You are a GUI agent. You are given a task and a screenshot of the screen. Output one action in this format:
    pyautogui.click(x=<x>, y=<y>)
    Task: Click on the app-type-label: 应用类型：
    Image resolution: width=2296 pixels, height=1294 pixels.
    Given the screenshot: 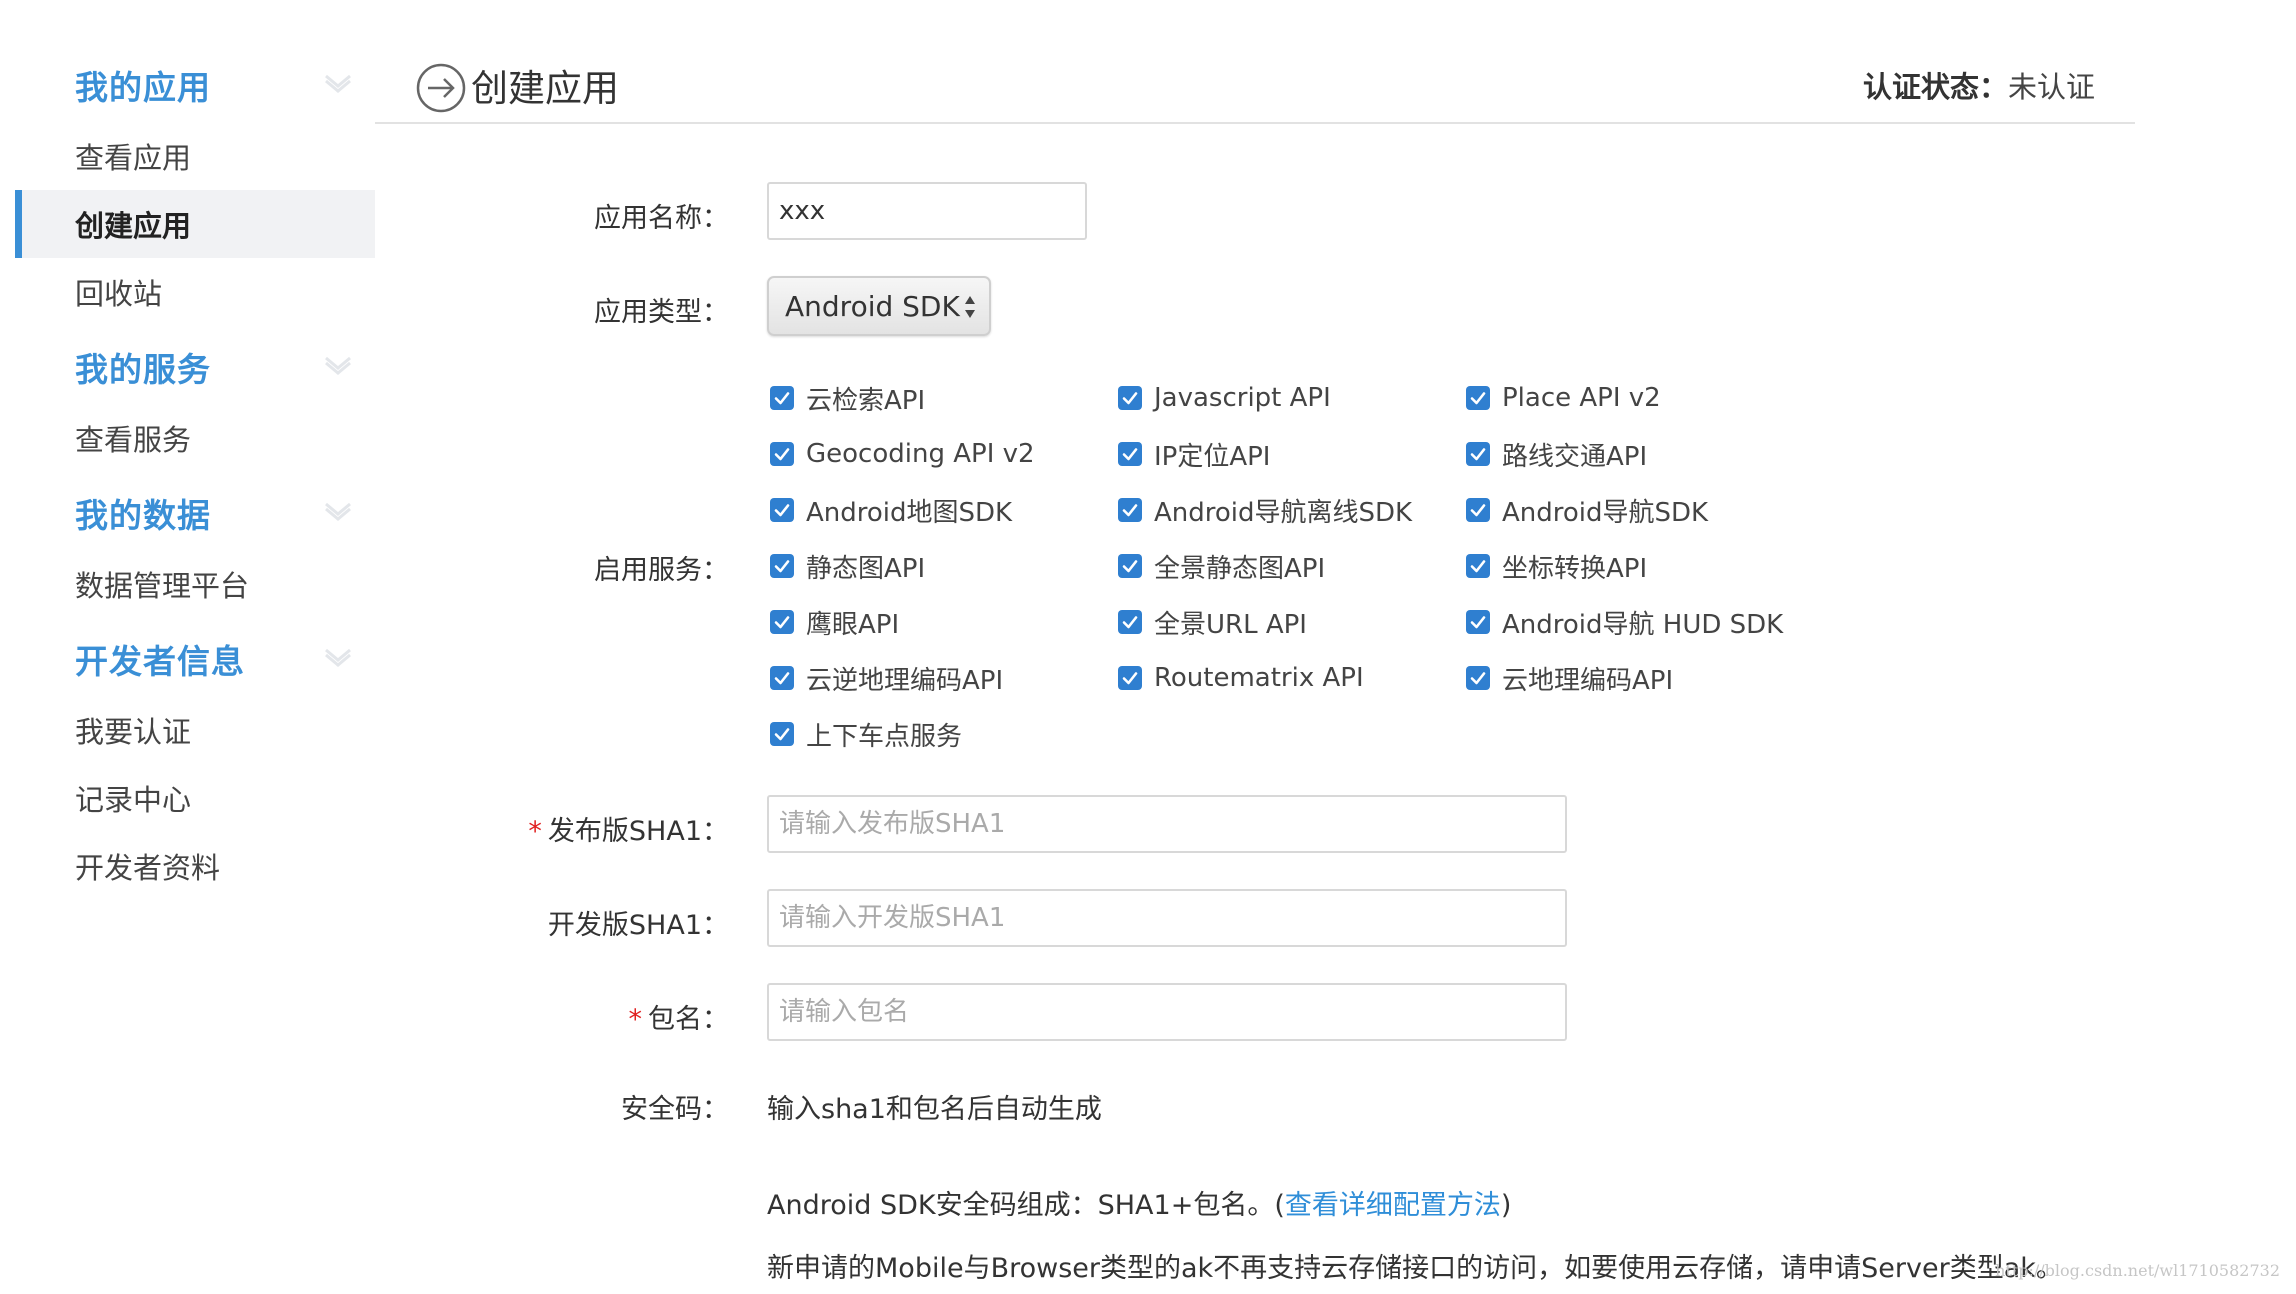 What is the action you would take?
    pyautogui.click(x=661, y=312)
    